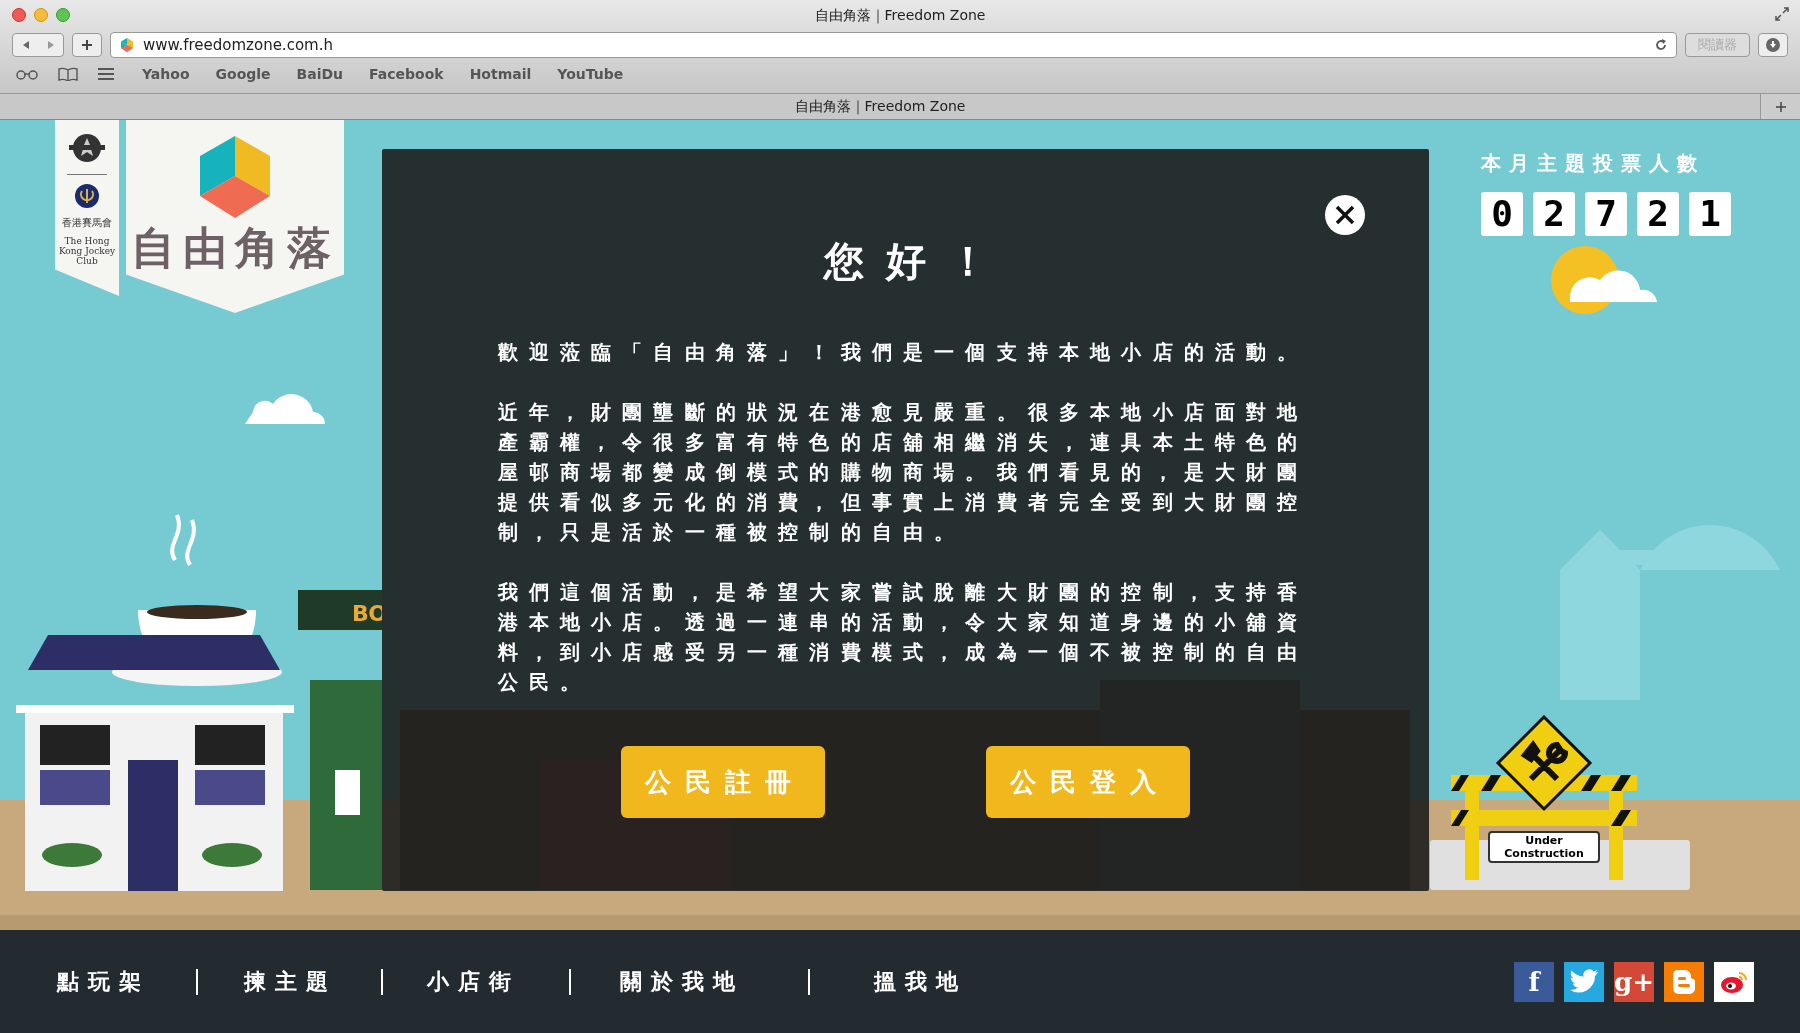  Describe the element at coordinates (1544, 847) in the screenshot. I see `construction-sign-text: Under Construction` at that location.